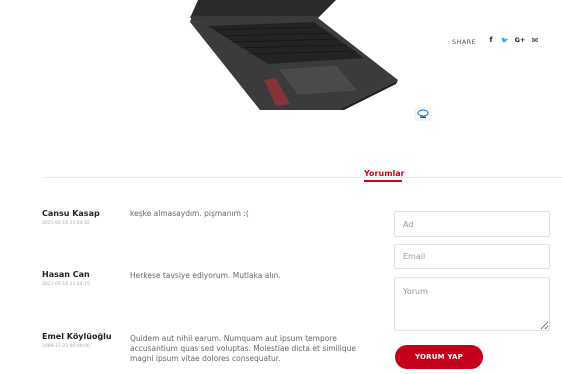 This screenshot has width=562, height=374. Describe the element at coordinates (77, 336) in the screenshot. I see `comment-author: Emel Köylüoğlu` at that location.